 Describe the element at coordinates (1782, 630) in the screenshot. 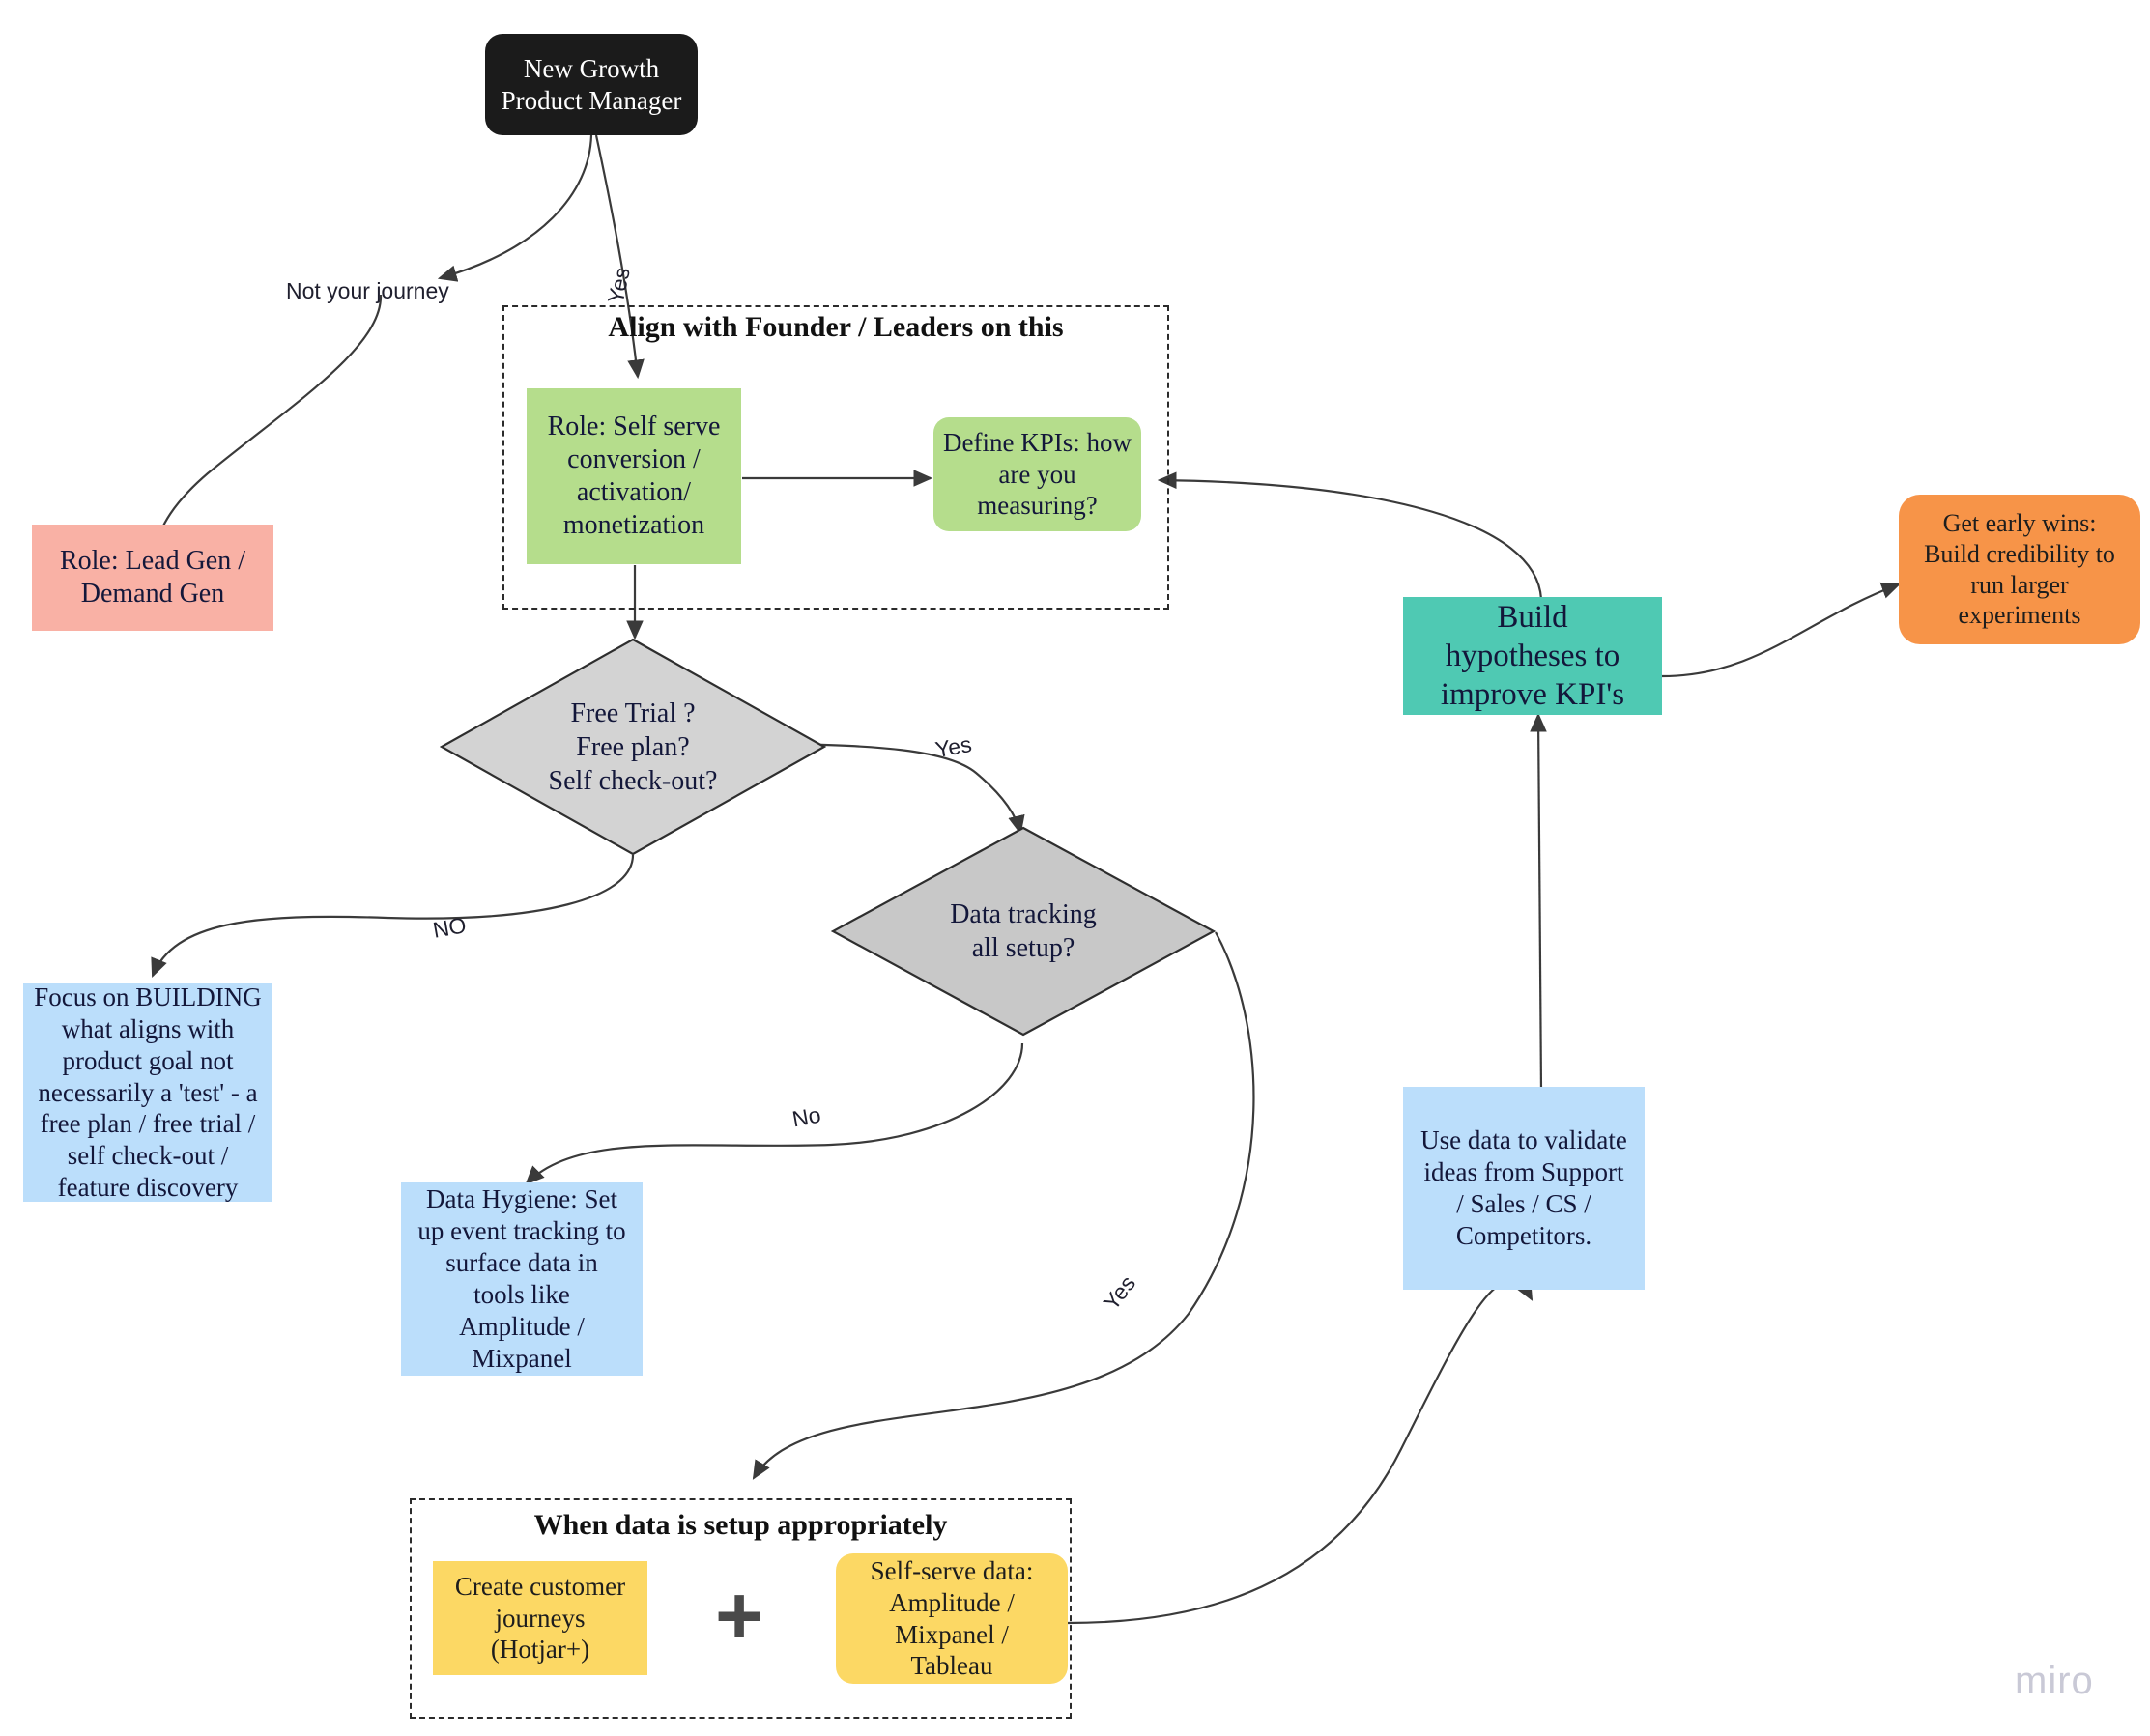

I see `edge-build-hypotheses-to-early-wins` at that location.